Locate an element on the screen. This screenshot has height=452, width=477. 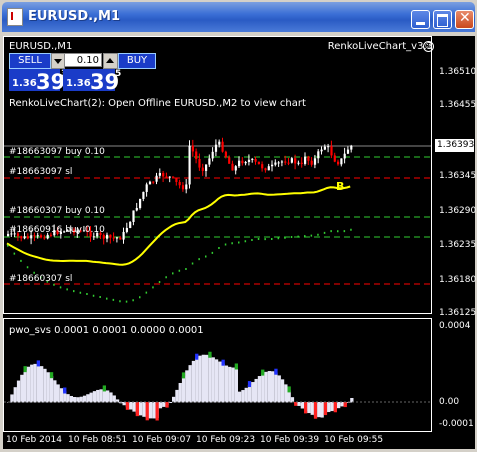
order-label: #18660307 buy 0.10 is located at coordinates (57, 211).